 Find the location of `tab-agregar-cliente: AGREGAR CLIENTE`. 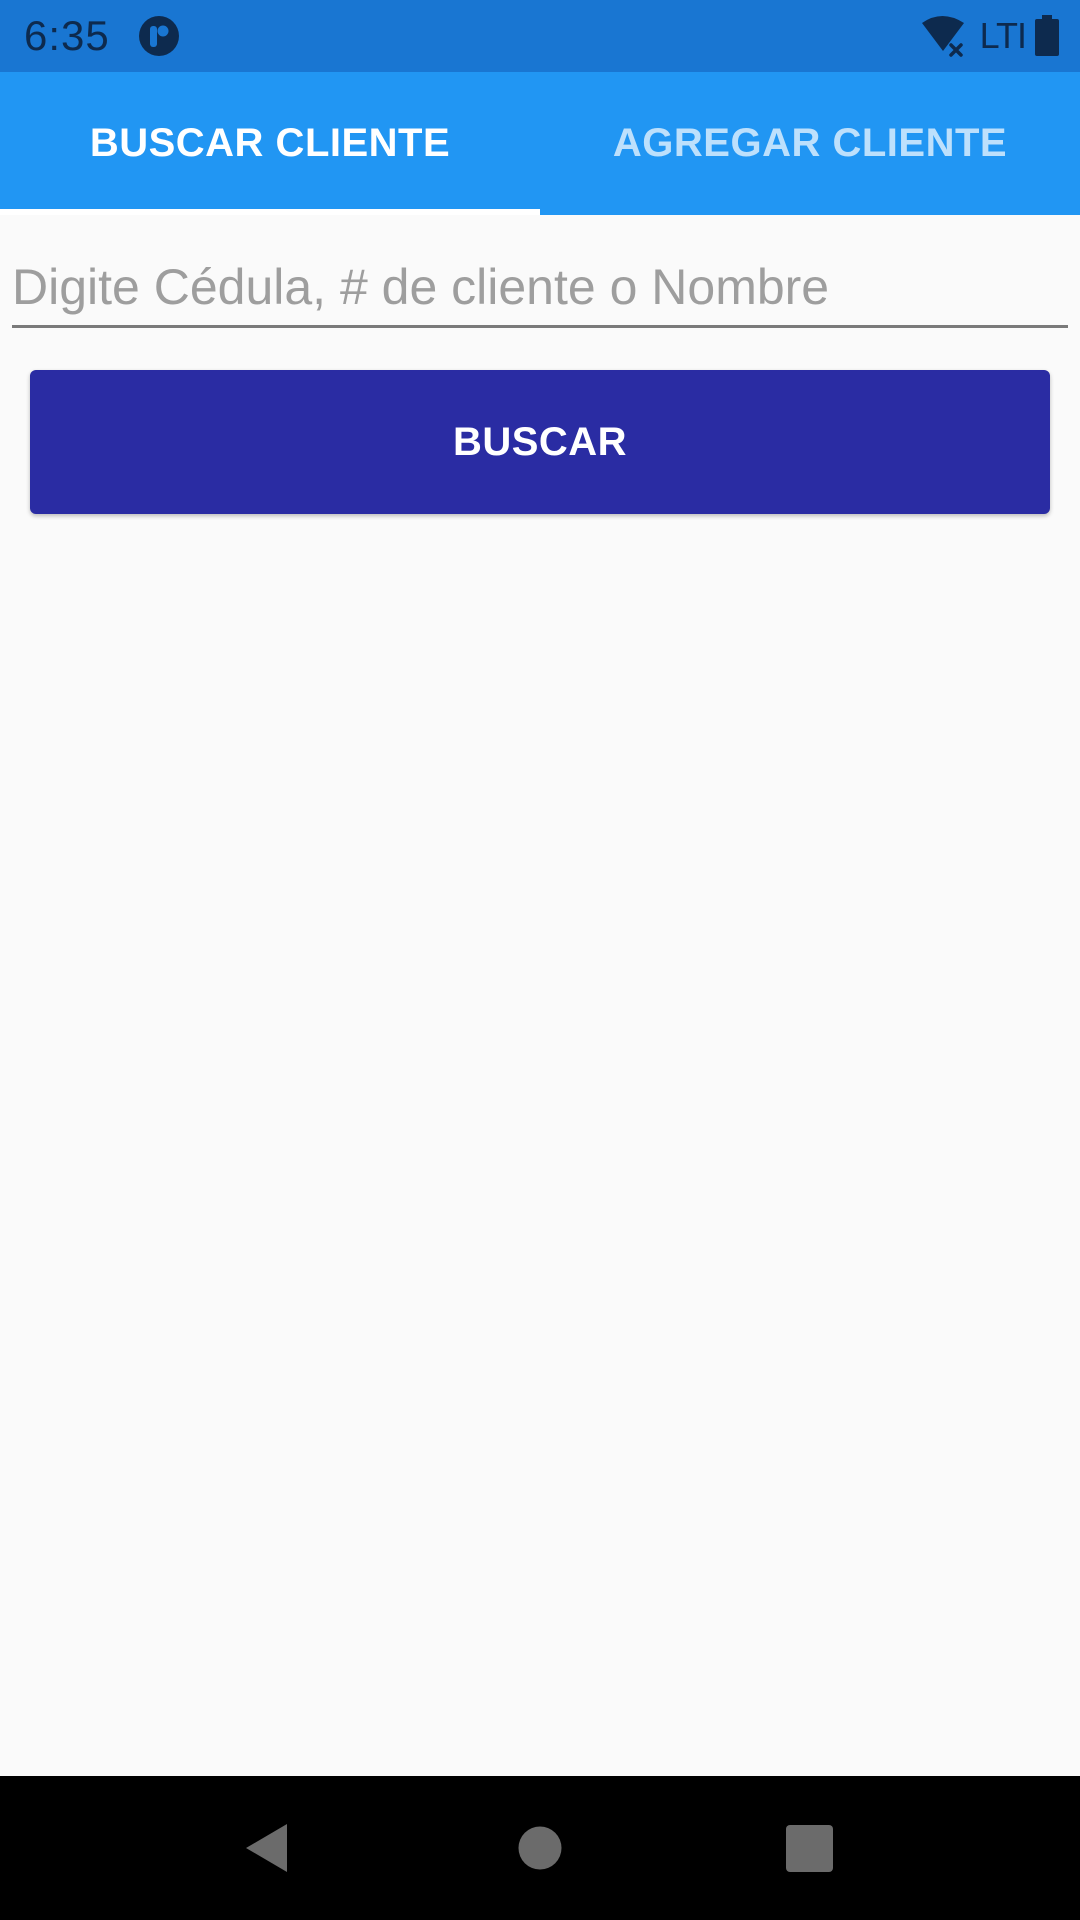

tab-agregar-cliente: AGREGAR CLIENTE is located at coordinates (810, 143).